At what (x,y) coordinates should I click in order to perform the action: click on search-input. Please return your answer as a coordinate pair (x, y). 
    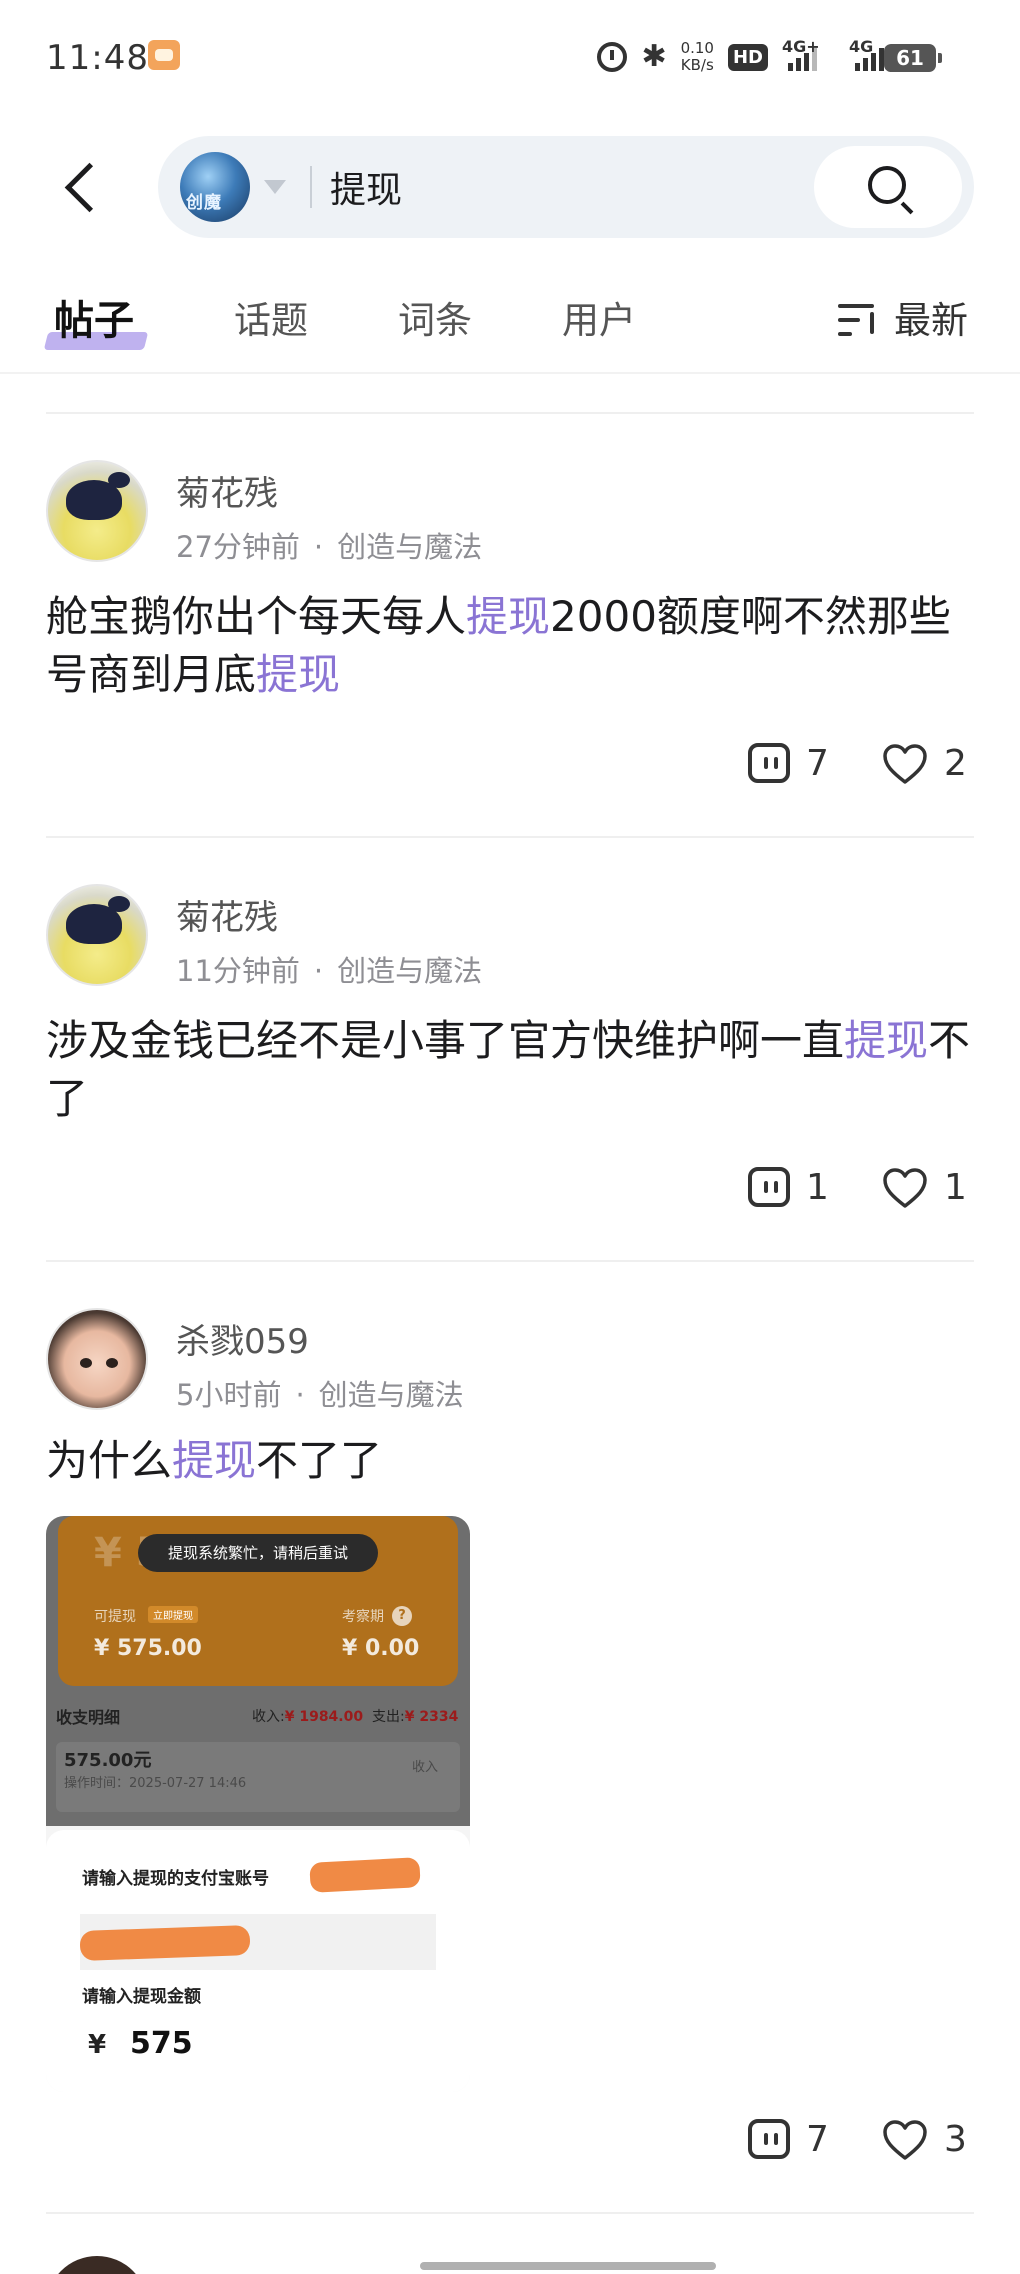
    Looking at the image, I should click on (540, 187).